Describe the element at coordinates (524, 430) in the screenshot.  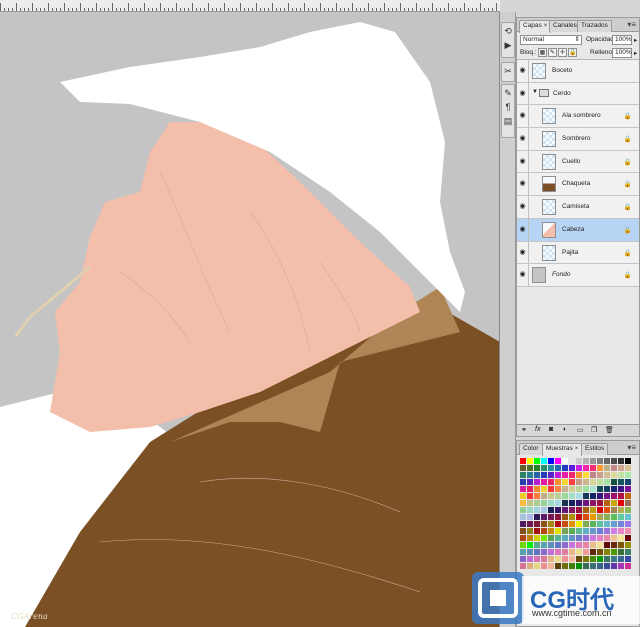
I see `link-icon: ⚭` at that location.